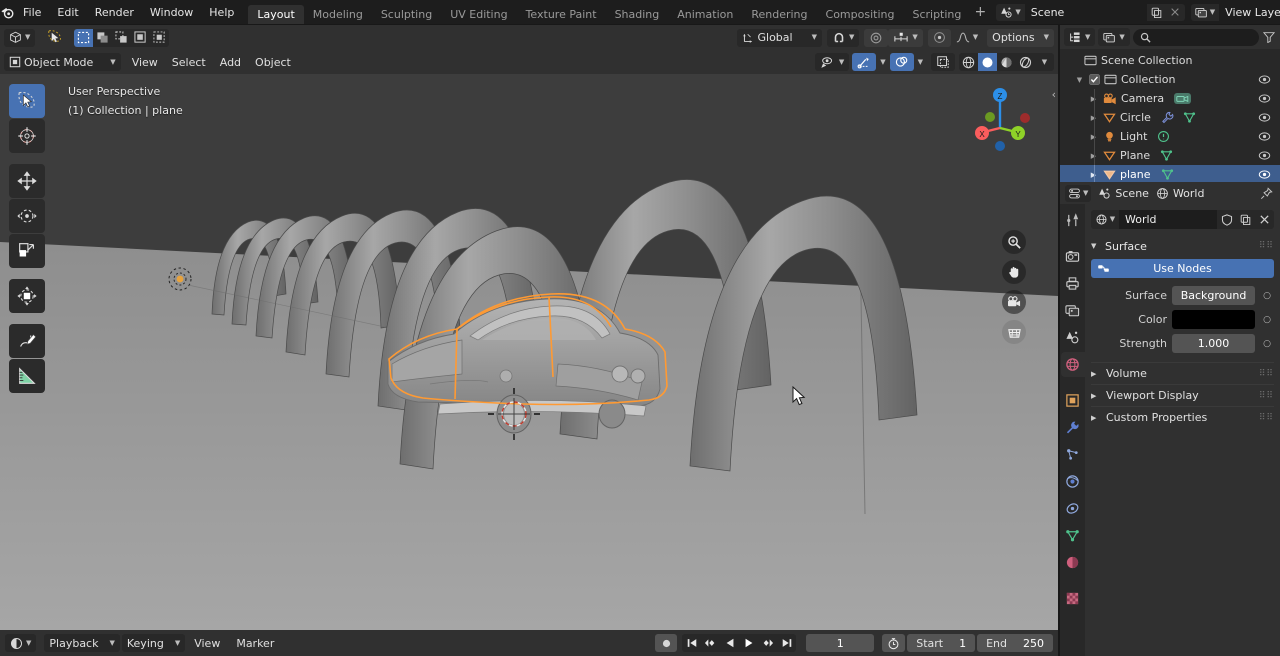 The height and width of the screenshot is (656, 1280). I want to click on disclosure-triangle-icon: ▼, so click(1079, 80).